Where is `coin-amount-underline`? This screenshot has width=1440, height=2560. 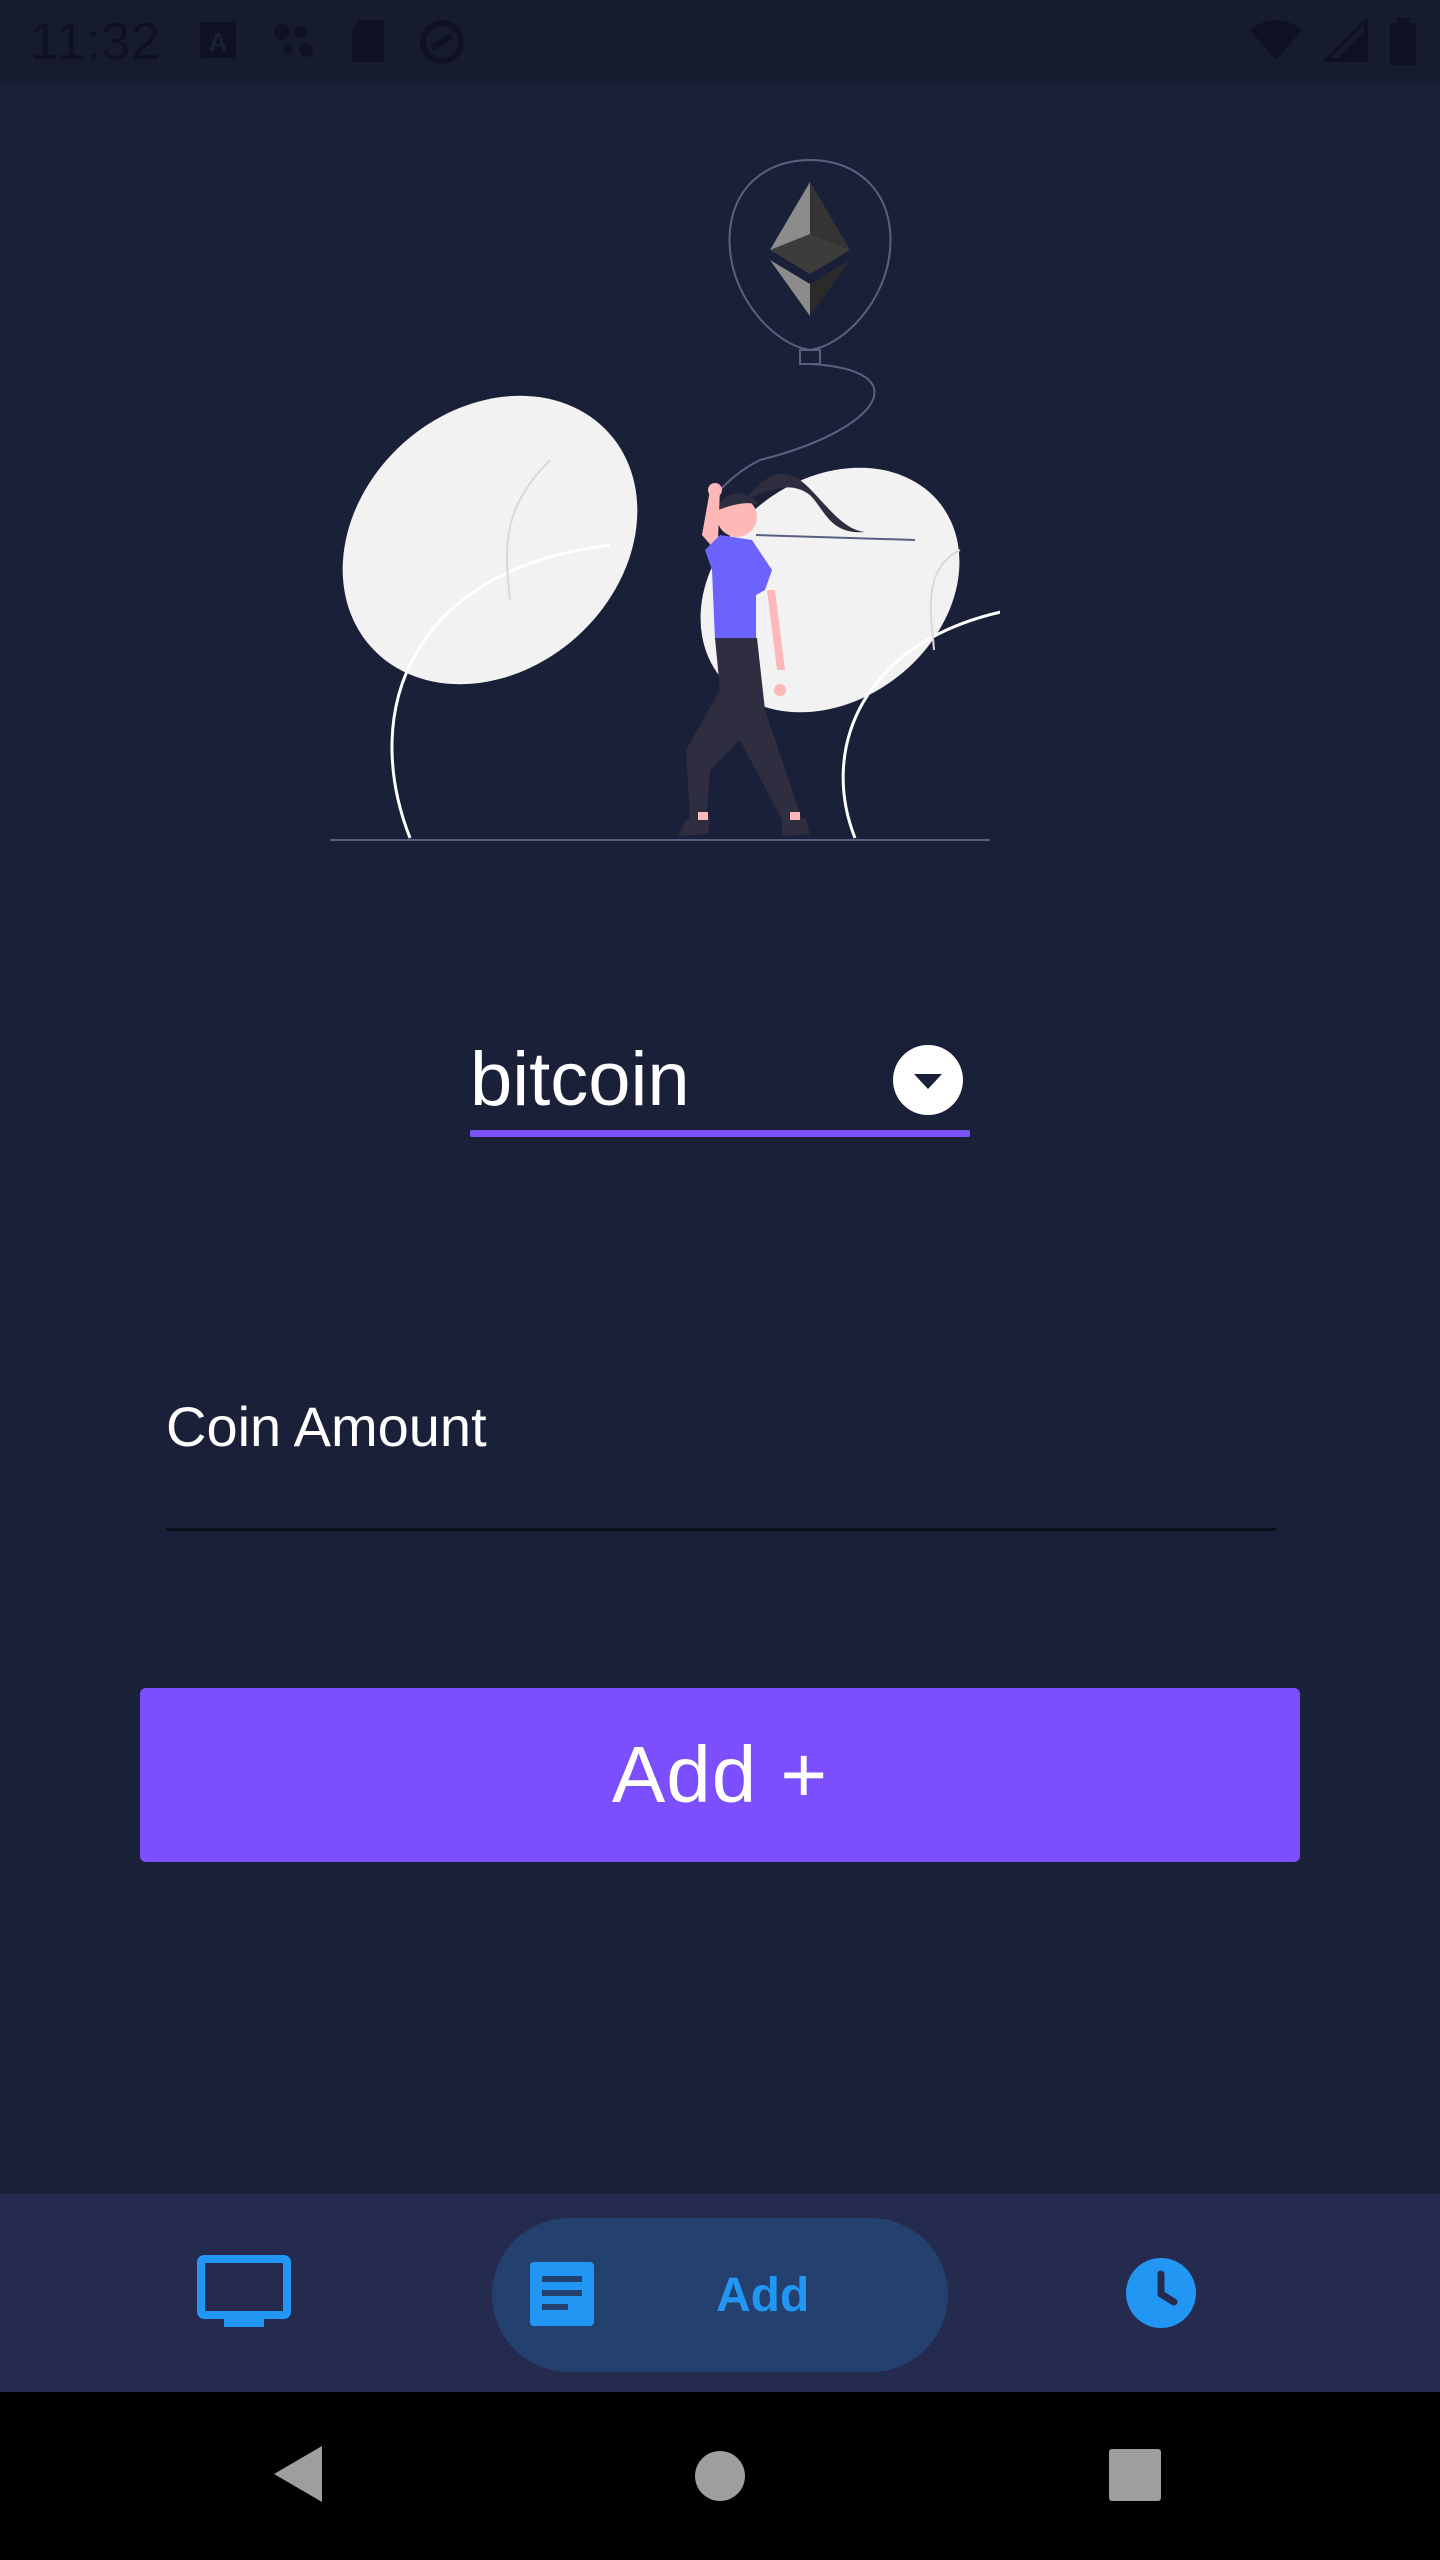 coin-amount-underline is located at coordinates (721, 1529).